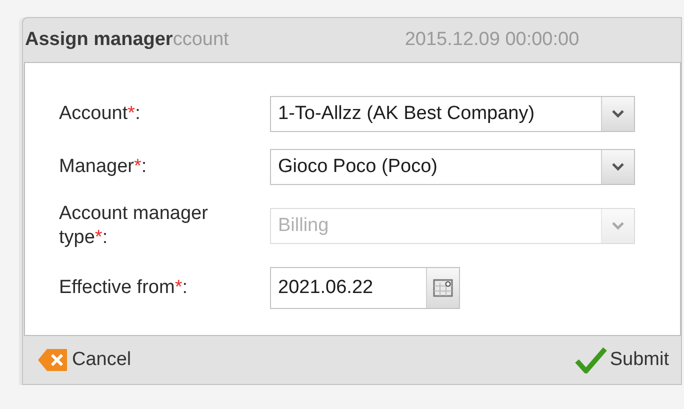 Image resolution: width=684 pixels, height=409 pixels. I want to click on background-date: 2015.12.09 00:00:00, so click(492, 40).